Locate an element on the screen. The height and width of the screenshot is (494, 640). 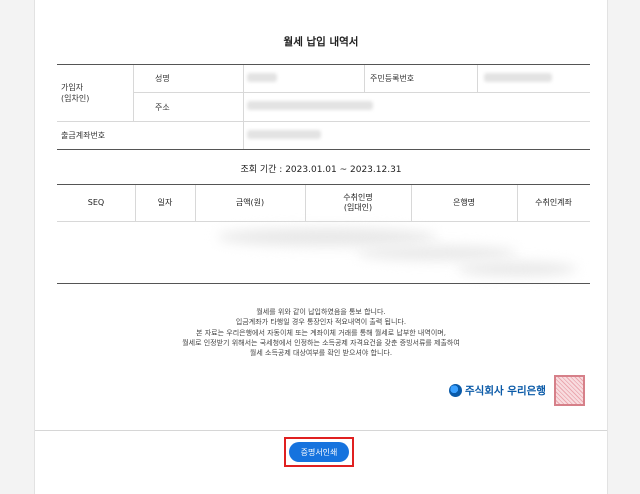
resident-no-label: 주민등록번호 is located at coordinates (392, 78).